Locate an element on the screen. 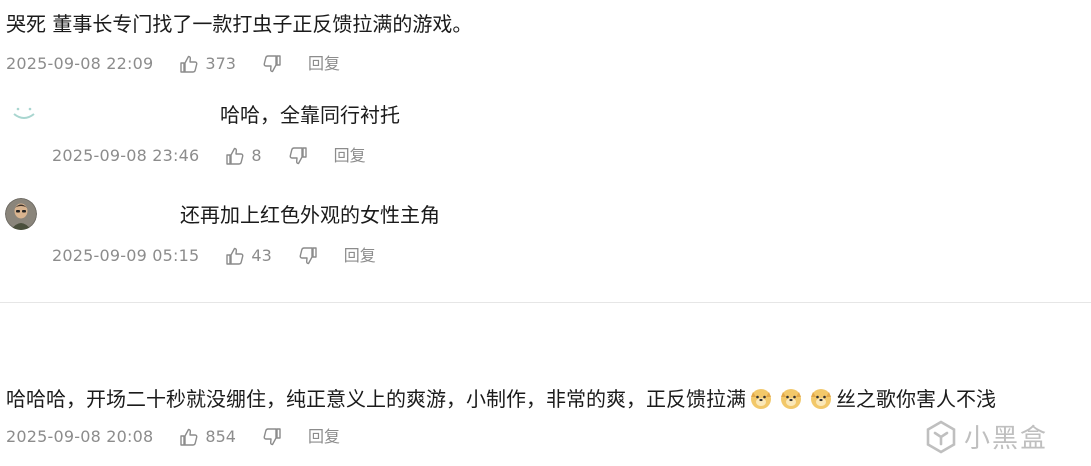 This screenshot has height=466, width=1091. comment-4-like-count: 854 is located at coordinates (220, 436).